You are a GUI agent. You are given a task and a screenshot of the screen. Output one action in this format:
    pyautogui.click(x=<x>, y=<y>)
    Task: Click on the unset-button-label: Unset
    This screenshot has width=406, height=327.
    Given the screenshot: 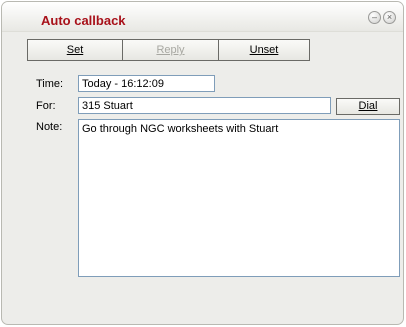 What is the action you would take?
    pyautogui.click(x=264, y=50)
    